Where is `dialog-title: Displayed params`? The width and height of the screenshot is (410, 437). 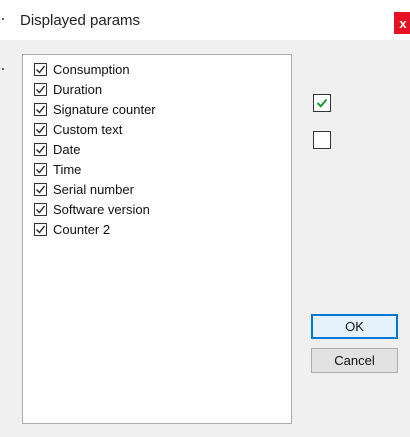
dialog-title: Displayed params is located at coordinates (80, 20).